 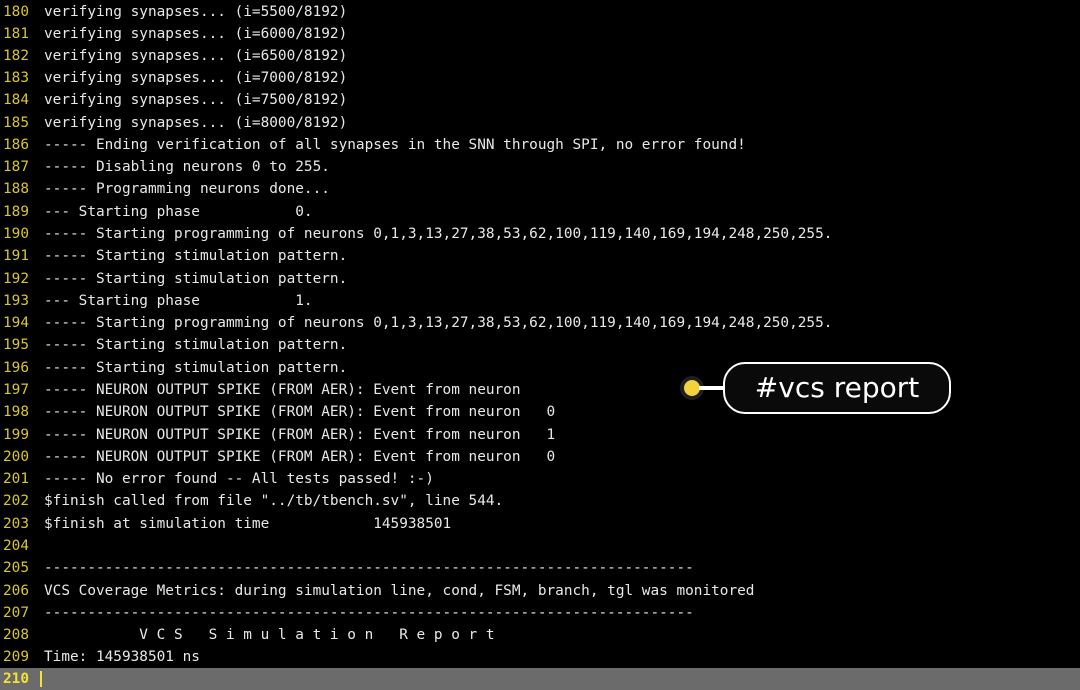 I want to click on terminal-line: 193 --- Starting phase 1., so click(x=540, y=301).